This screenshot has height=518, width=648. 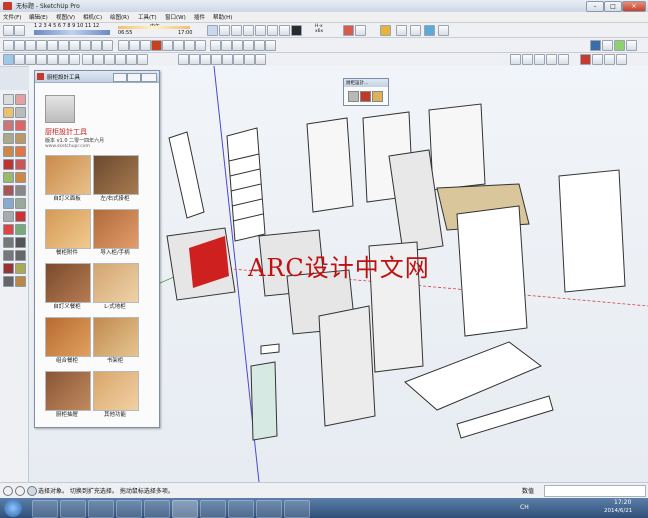 I want to click on pan-tool-icon, so click(x=8, y=242).